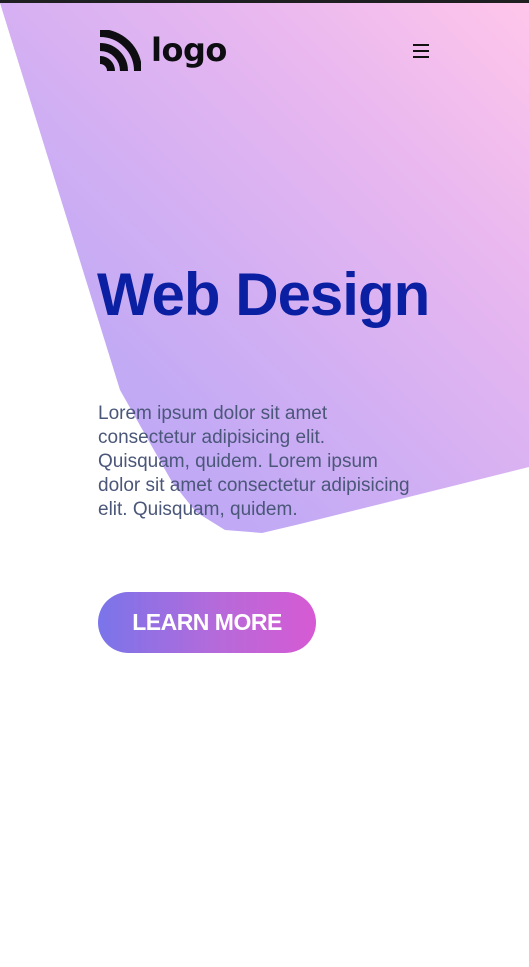 The width and height of the screenshot is (529, 967). Describe the element at coordinates (189, 49) in the screenshot. I see `logo-text: logo` at that location.